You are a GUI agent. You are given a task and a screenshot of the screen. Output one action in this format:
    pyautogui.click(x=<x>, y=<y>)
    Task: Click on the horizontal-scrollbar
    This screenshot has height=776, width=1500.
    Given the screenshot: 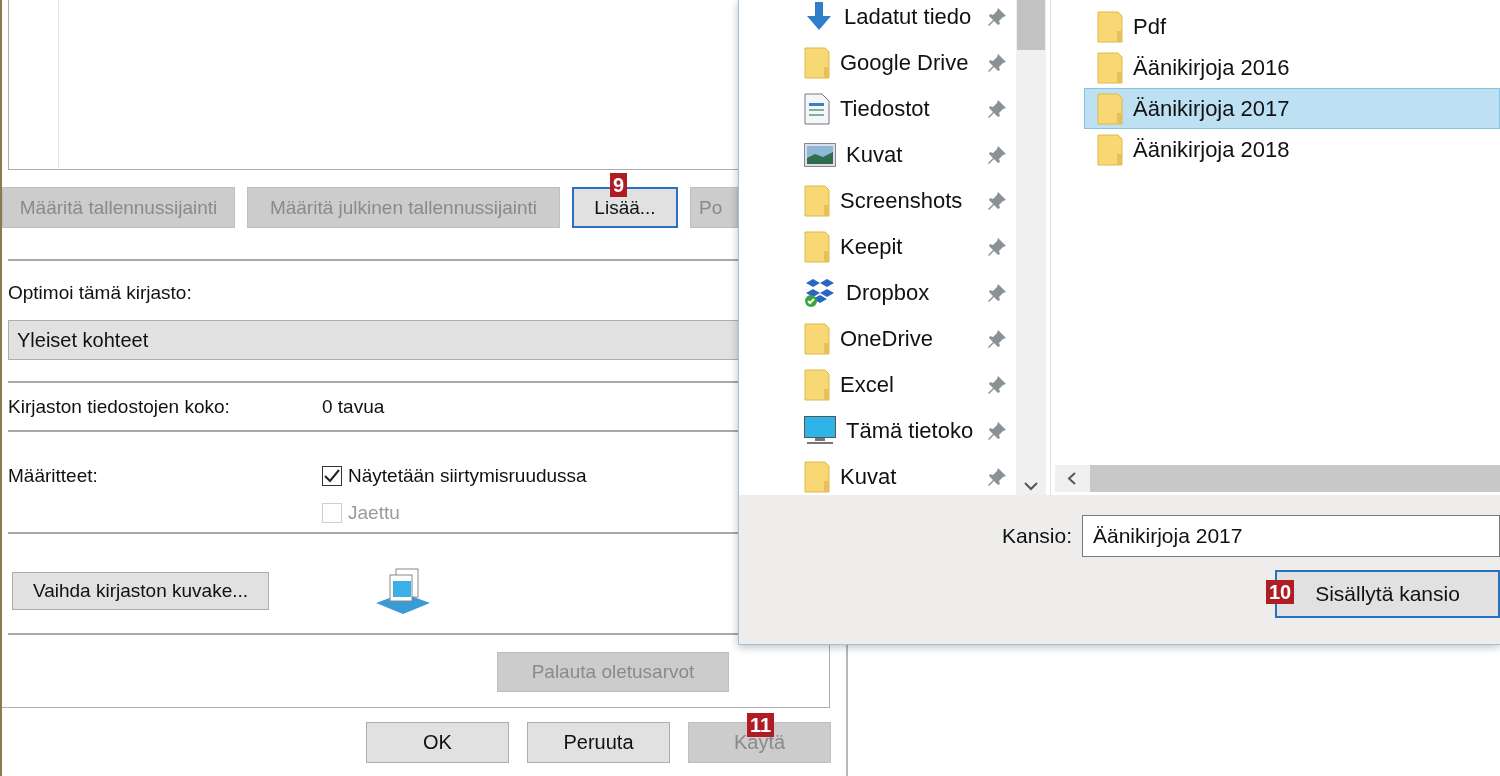 What is the action you would take?
    pyautogui.click(x=1277, y=478)
    